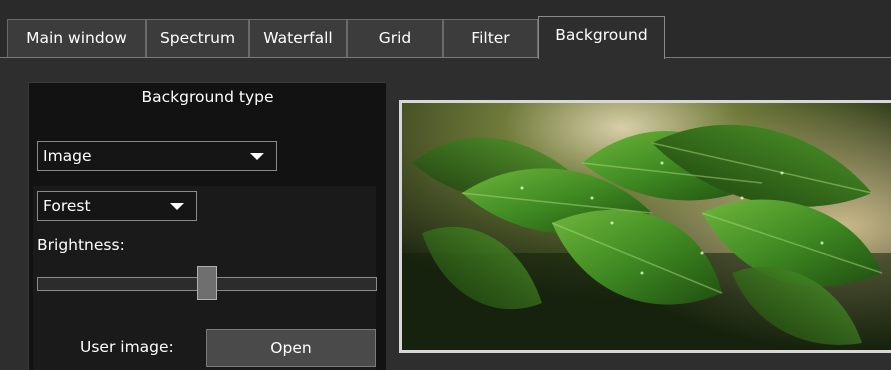  Describe the element at coordinates (76, 38) in the screenshot. I see `tab-main-window: Main window` at that location.